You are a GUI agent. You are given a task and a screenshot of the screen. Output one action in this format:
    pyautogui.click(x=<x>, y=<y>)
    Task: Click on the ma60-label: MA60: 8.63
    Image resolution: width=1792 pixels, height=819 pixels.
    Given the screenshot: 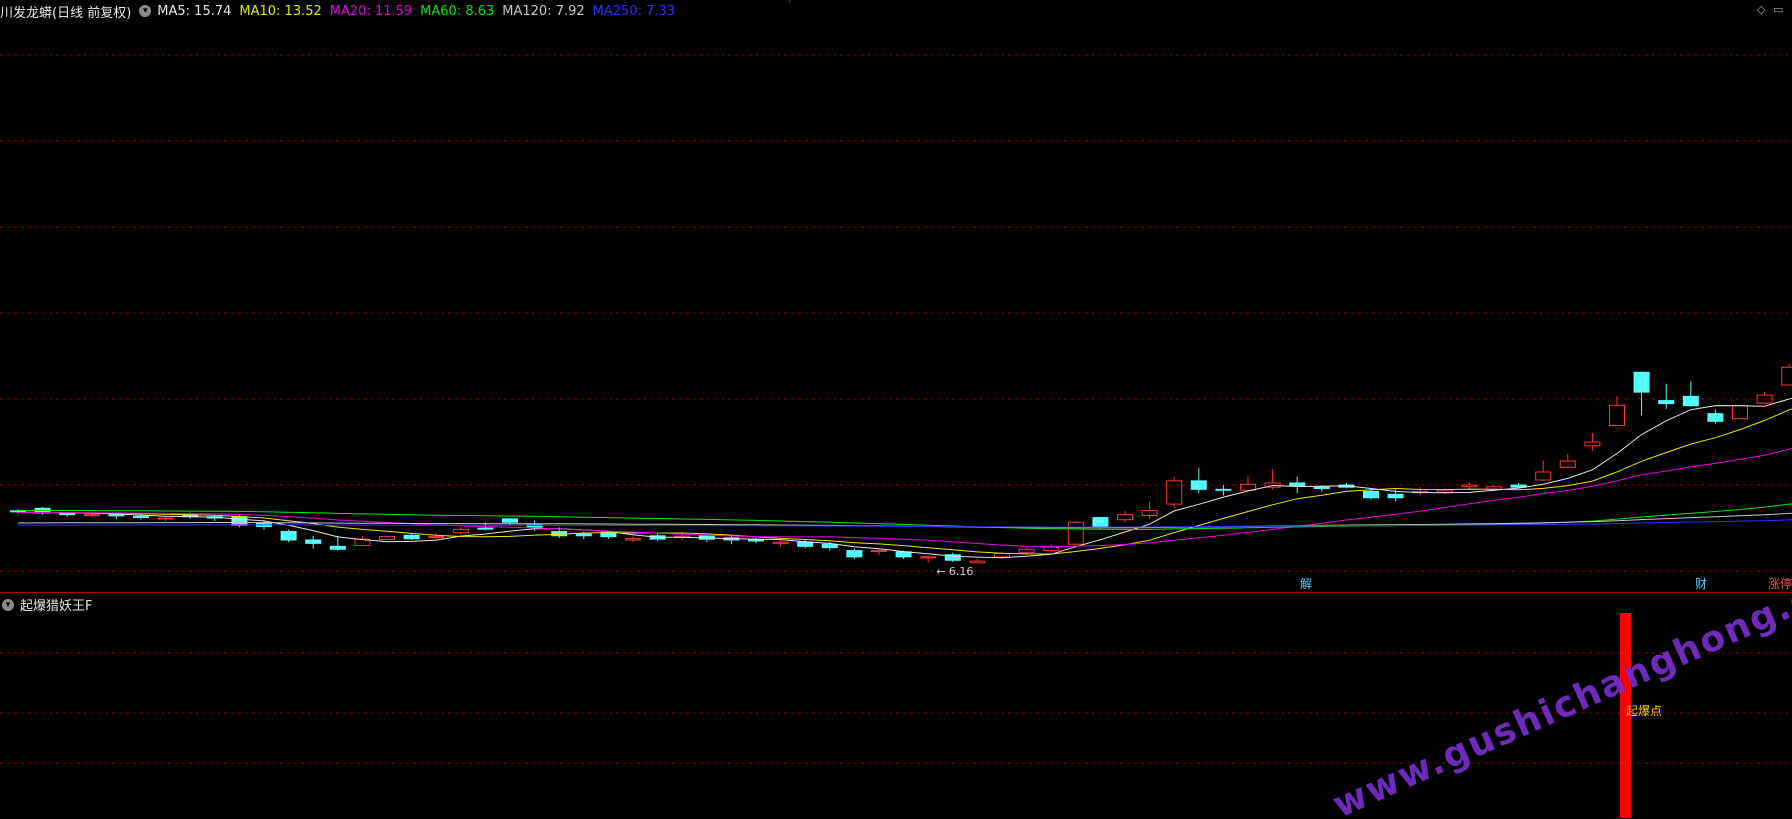 What is the action you would take?
    pyautogui.click(x=457, y=11)
    